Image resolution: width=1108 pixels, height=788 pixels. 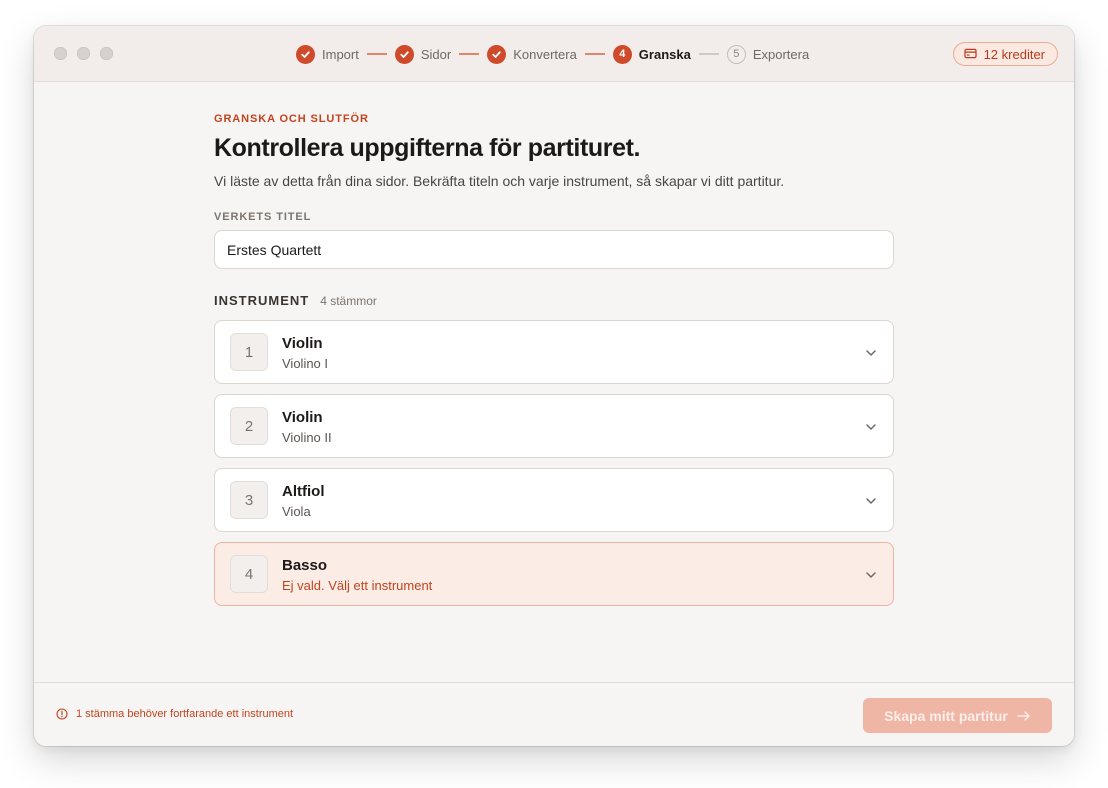 What do you see at coordinates (554, 249) in the screenshot?
I see `work-title-input` at bounding box center [554, 249].